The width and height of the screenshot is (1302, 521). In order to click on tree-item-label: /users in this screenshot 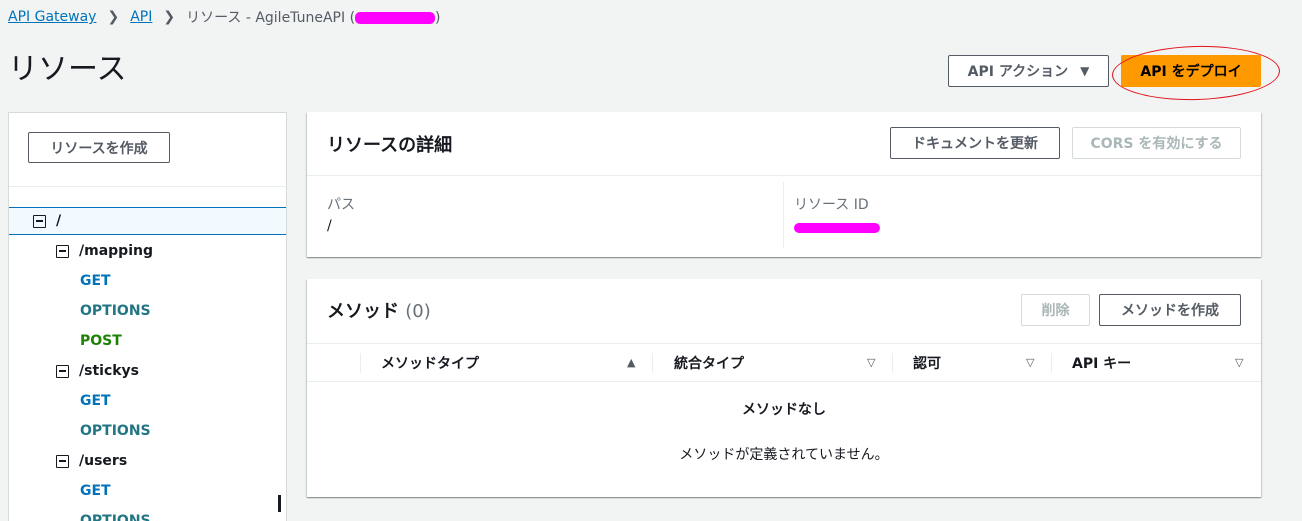, I will do `click(103, 461)`.